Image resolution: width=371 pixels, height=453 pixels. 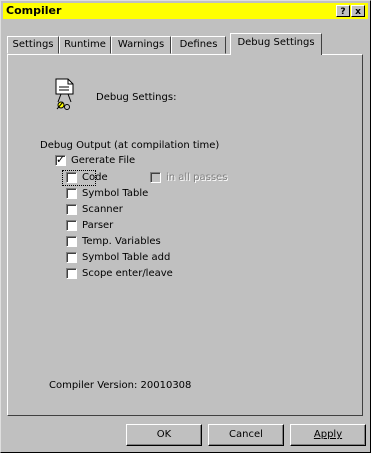 I want to click on parser-label: Parser, so click(x=98, y=225).